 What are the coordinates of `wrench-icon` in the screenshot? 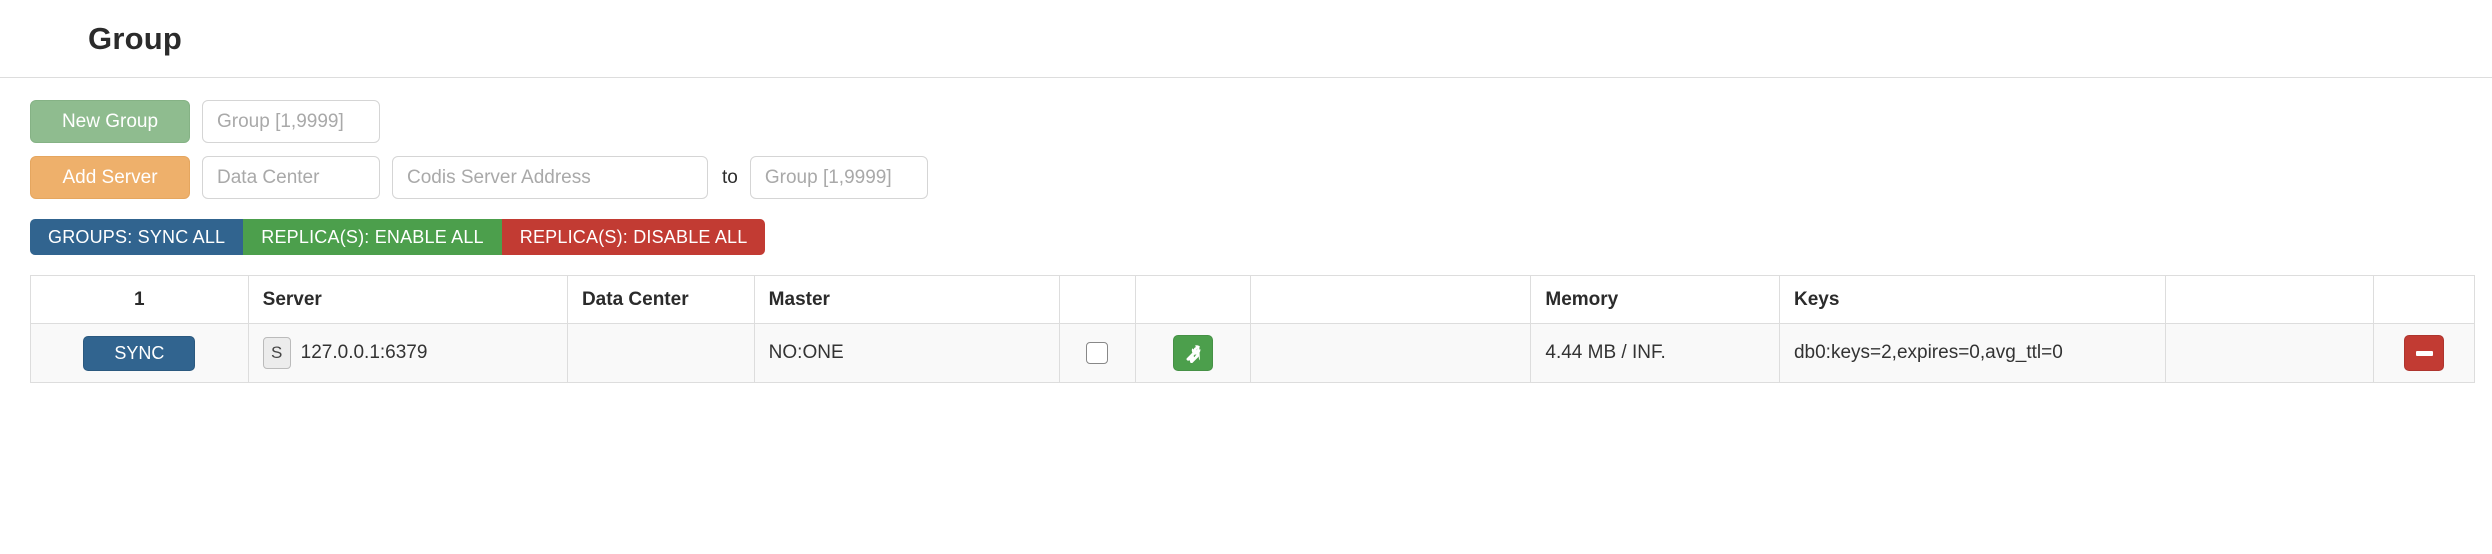 It's located at (1193, 354).